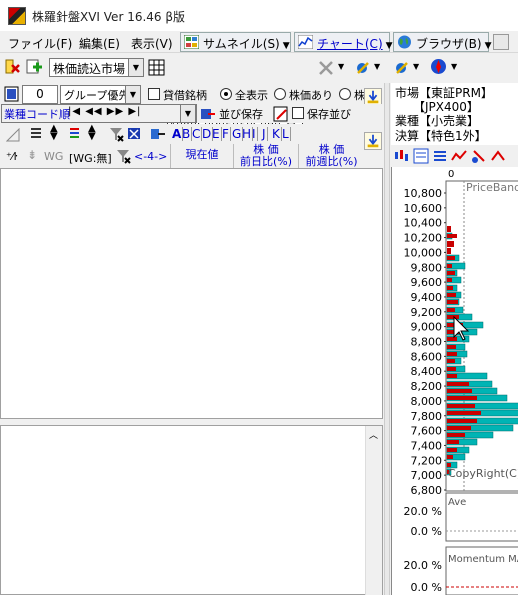 Image resolution: width=518 pixels, height=595 pixels. Describe the element at coordinates (34, 66) in the screenshot. I see `add-stock-icon` at that location.